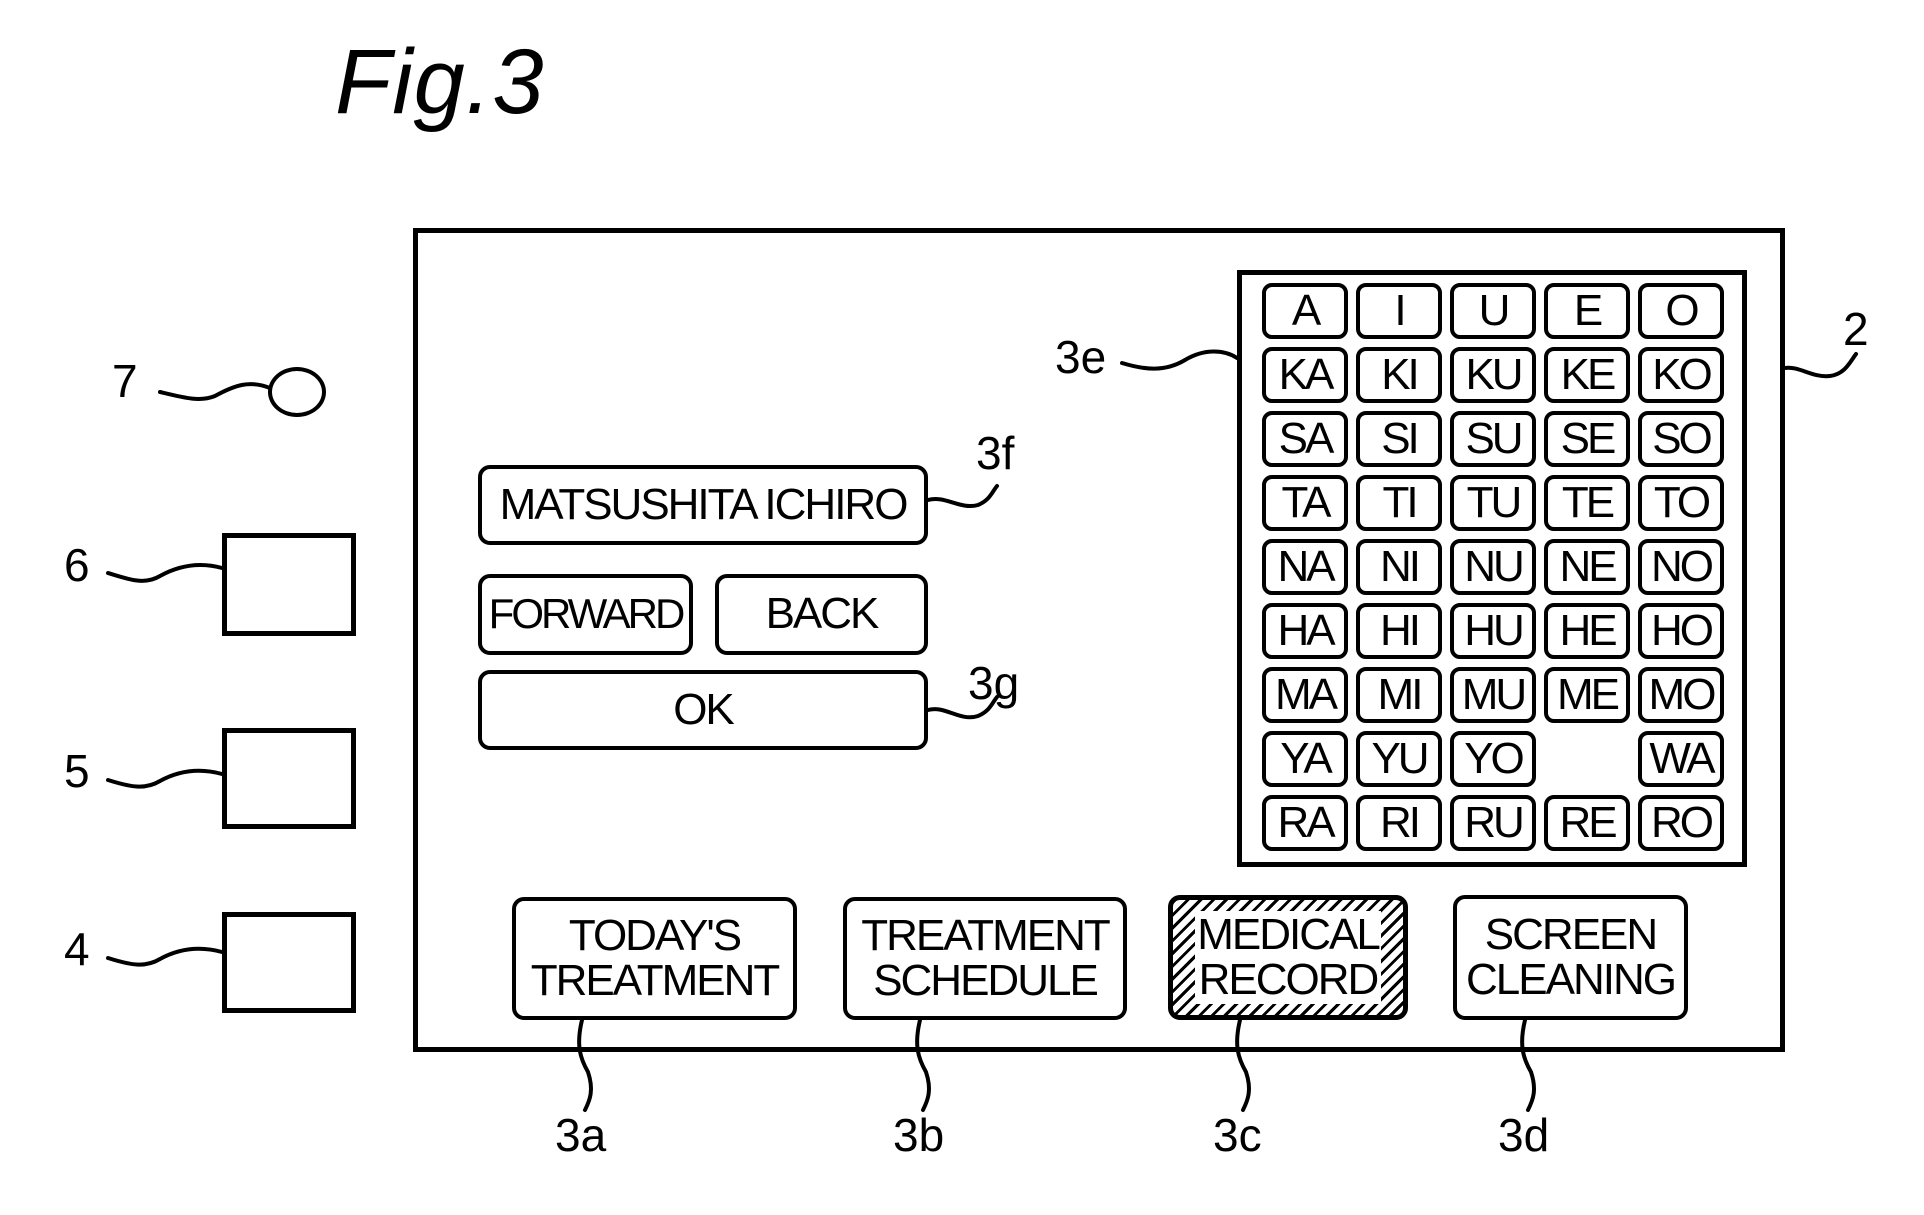  What do you see at coordinates (1681, 759) in the screenshot?
I see `keypad-key-wa: WA` at bounding box center [1681, 759].